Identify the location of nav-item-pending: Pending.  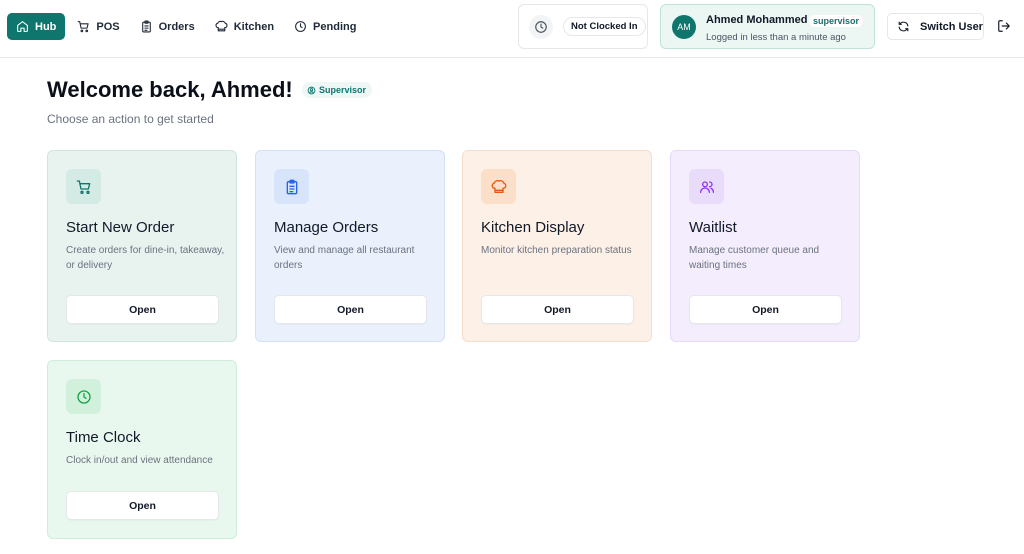
(325, 26).